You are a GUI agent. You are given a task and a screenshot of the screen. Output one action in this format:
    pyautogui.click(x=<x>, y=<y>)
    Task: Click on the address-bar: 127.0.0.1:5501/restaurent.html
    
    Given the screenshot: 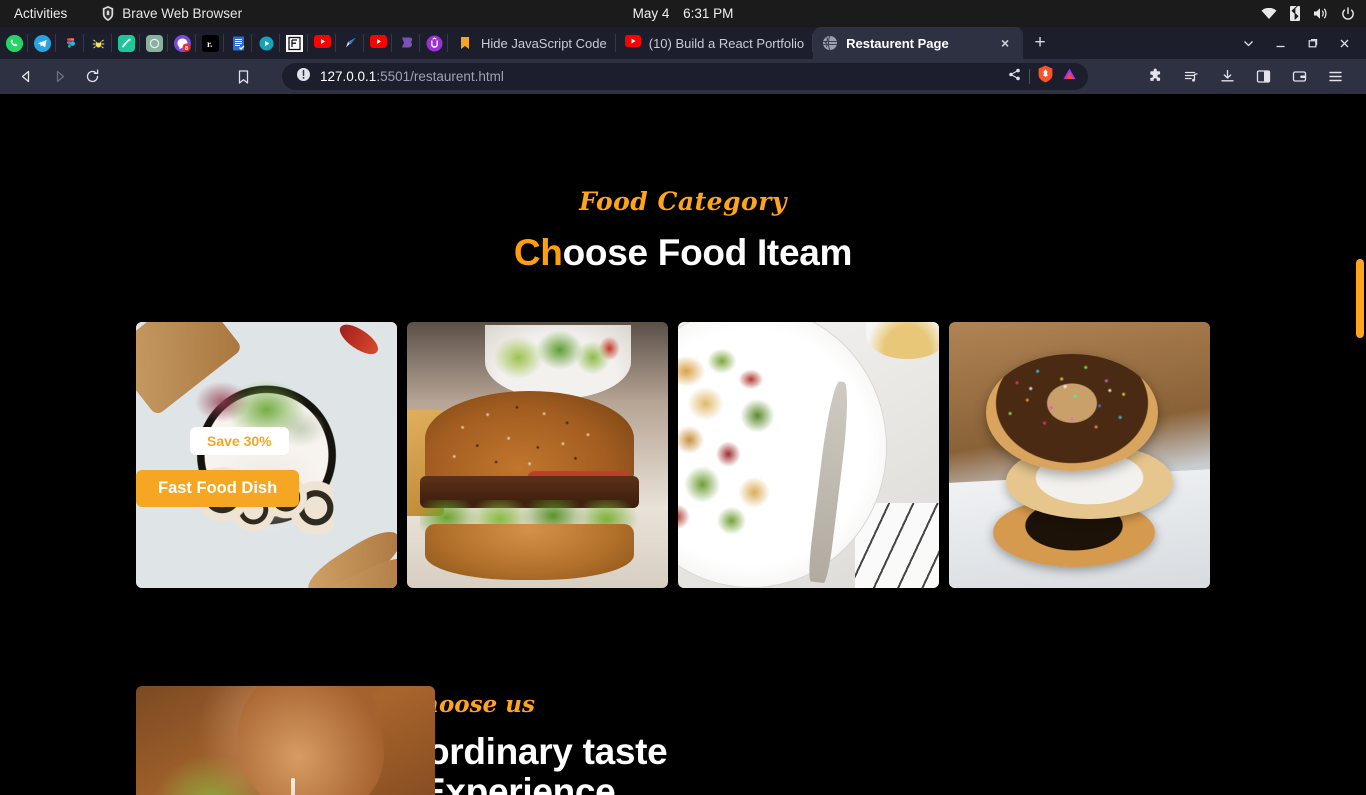 What is the action you would take?
    pyautogui.click(x=685, y=76)
    